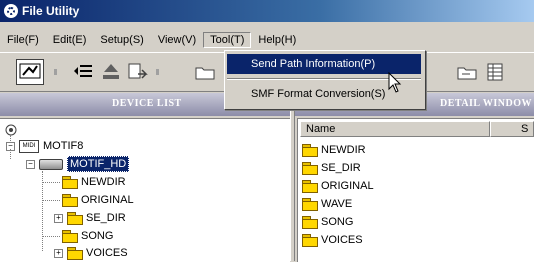 The image size is (534, 262). Describe the element at coordinates (87, 236) in the screenshot. I see `tree-folder-song: SONG` at that location.